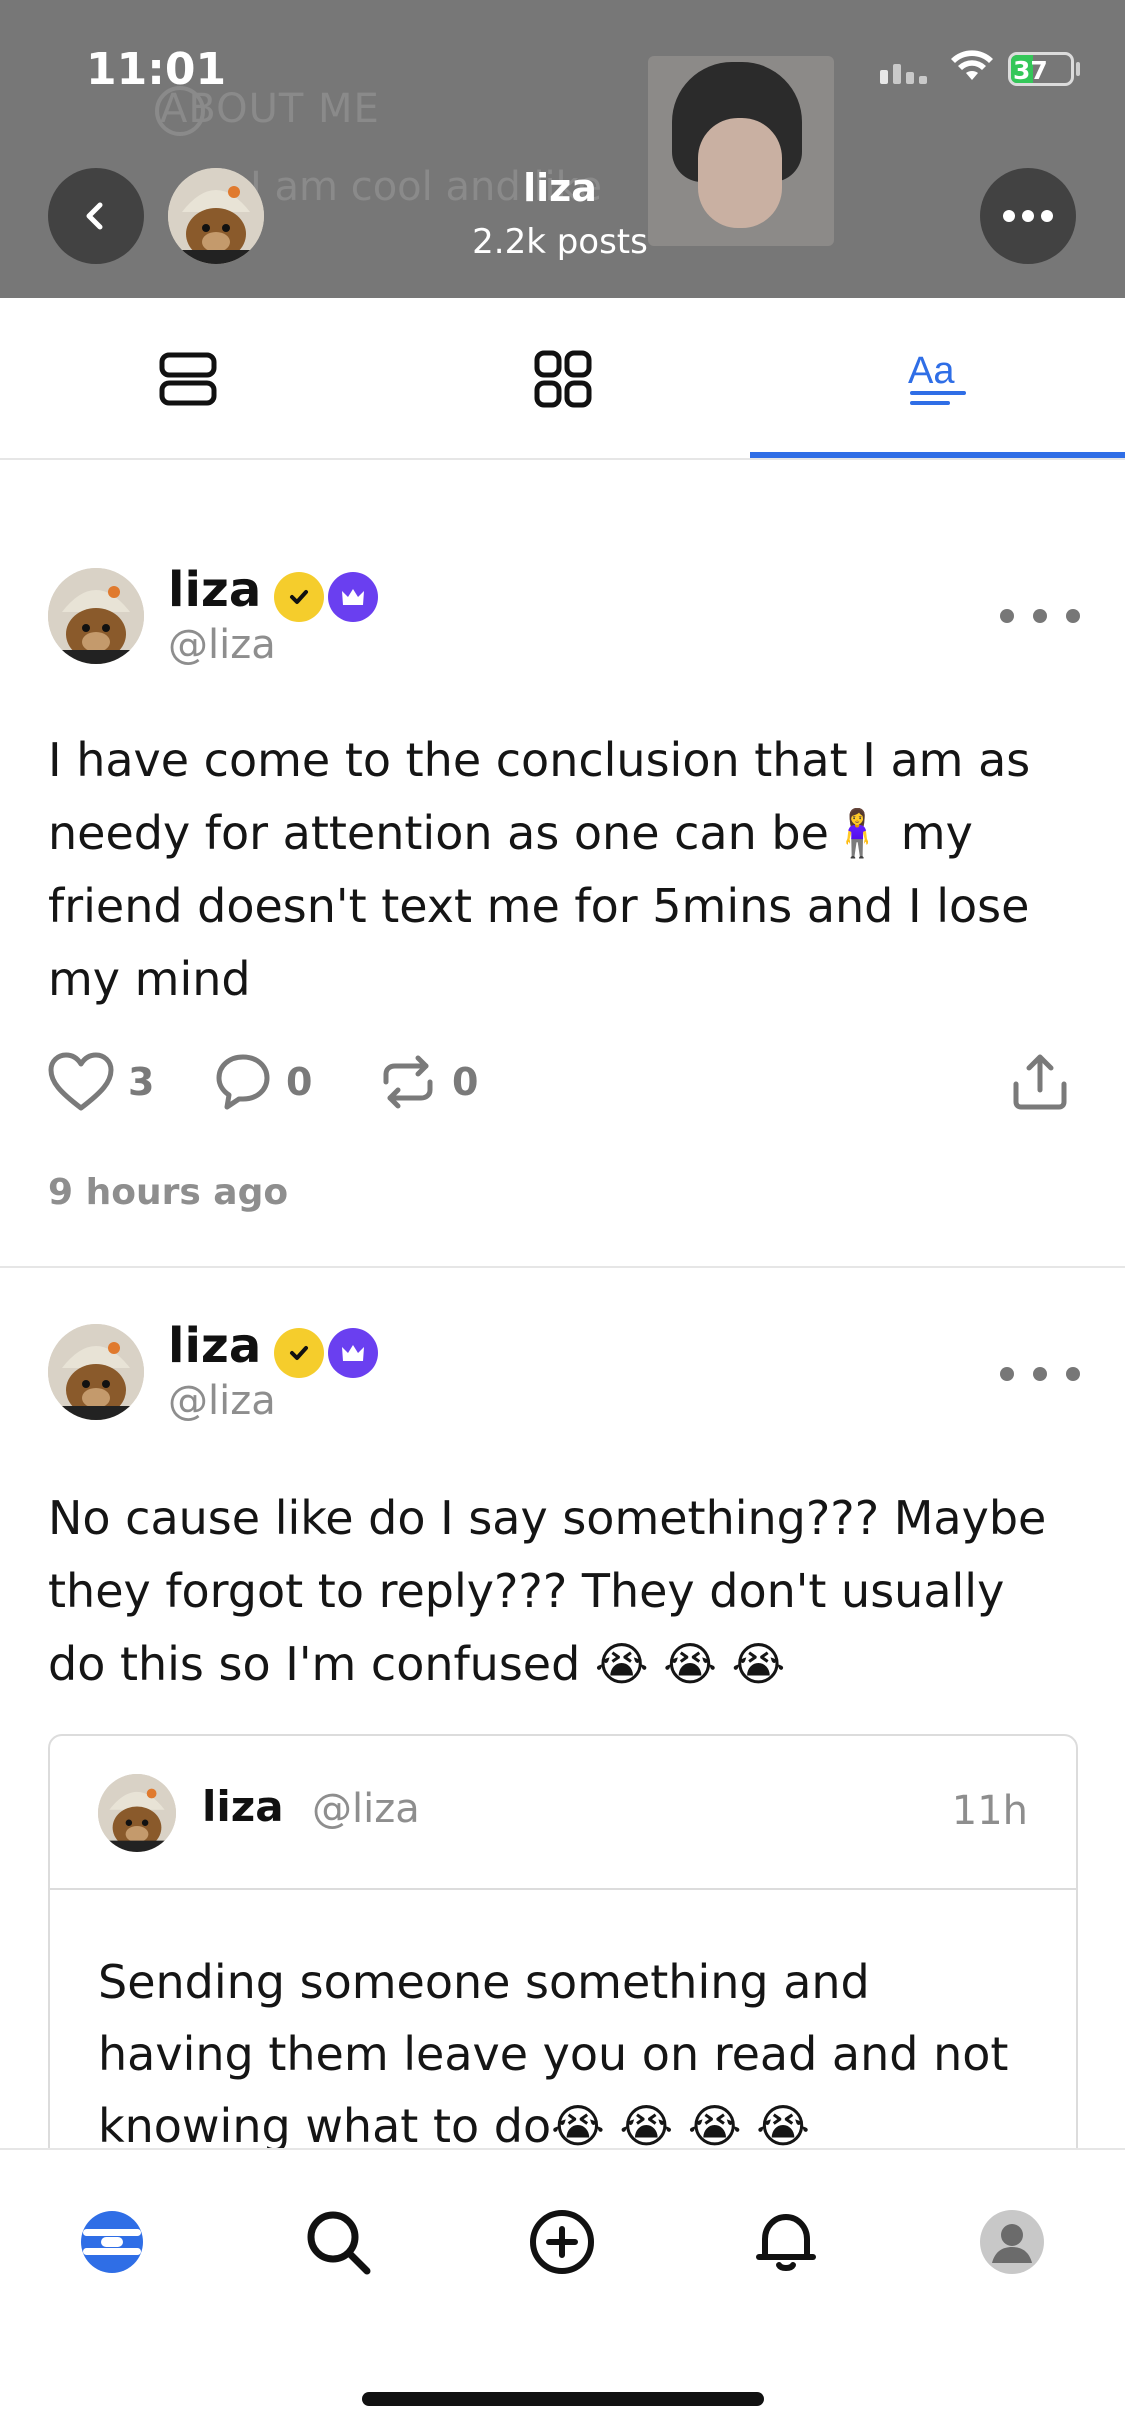  I want to click on active-tab-indicator, so click(937, 455).